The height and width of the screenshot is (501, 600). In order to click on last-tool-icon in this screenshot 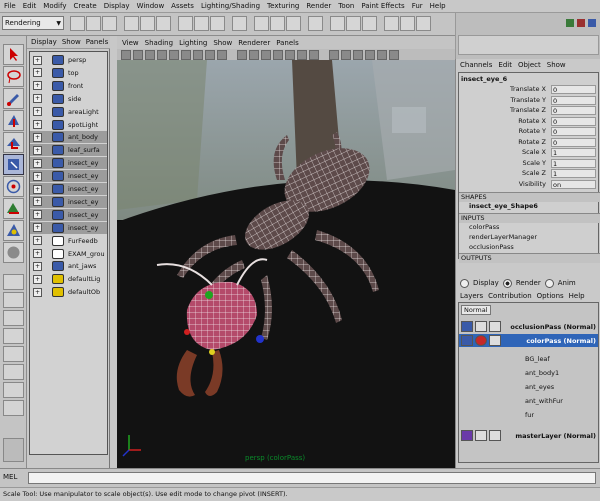, I will do `click(13, 252)`.